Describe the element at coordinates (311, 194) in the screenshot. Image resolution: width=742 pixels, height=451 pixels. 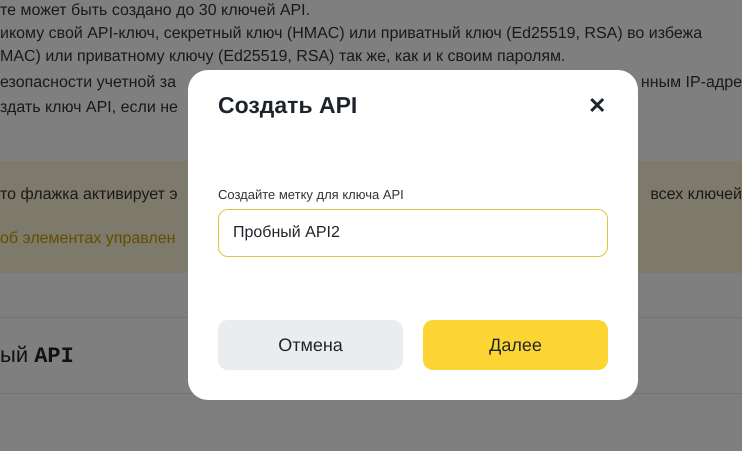
I see `field-label: Создайте метку для ключа API` at that location.